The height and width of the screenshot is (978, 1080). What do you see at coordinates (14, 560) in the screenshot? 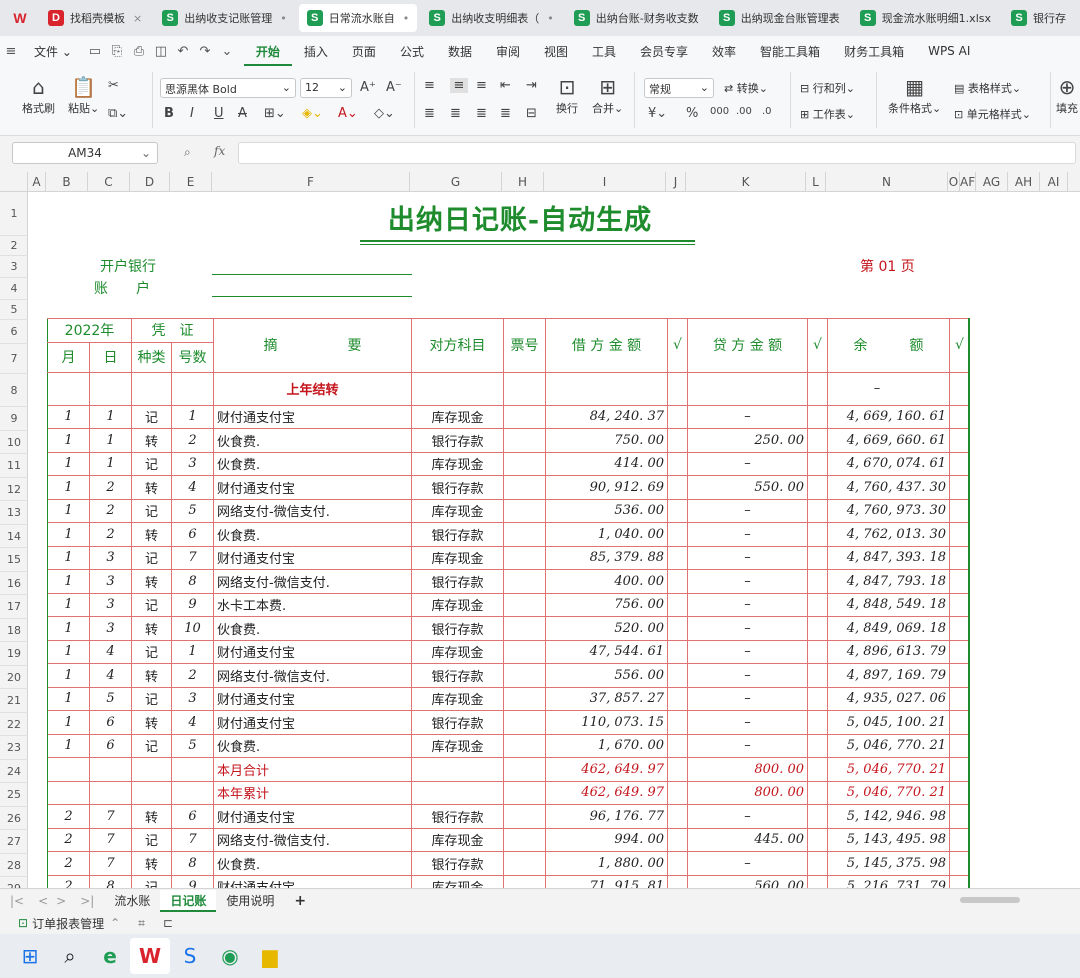
I see `row-header: 15` at bounding box center [14, 560].